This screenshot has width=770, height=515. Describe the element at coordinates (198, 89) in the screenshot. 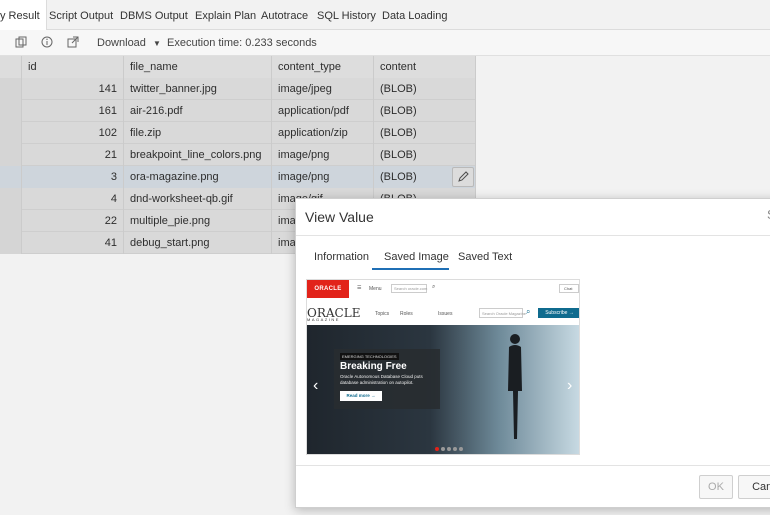

I see `cell-file-name: twitter_banner.jpg` at that location.